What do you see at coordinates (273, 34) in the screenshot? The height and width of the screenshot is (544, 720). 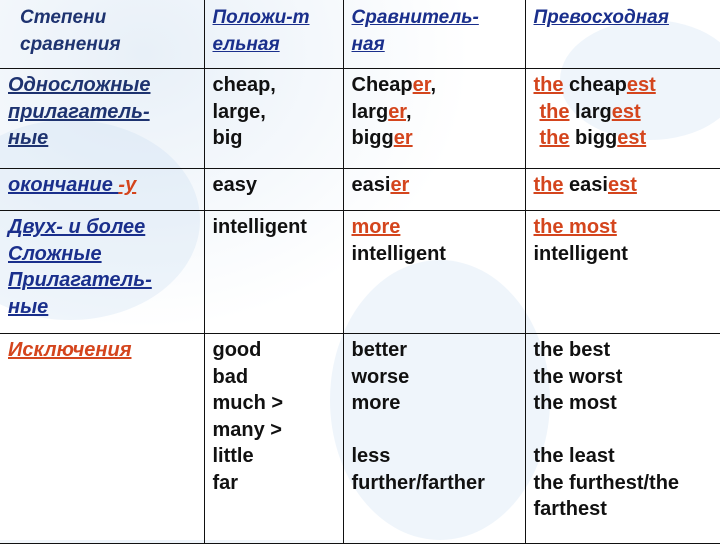 I see `header-positive: Положи-т ельная` at bounding box center [273, 34].